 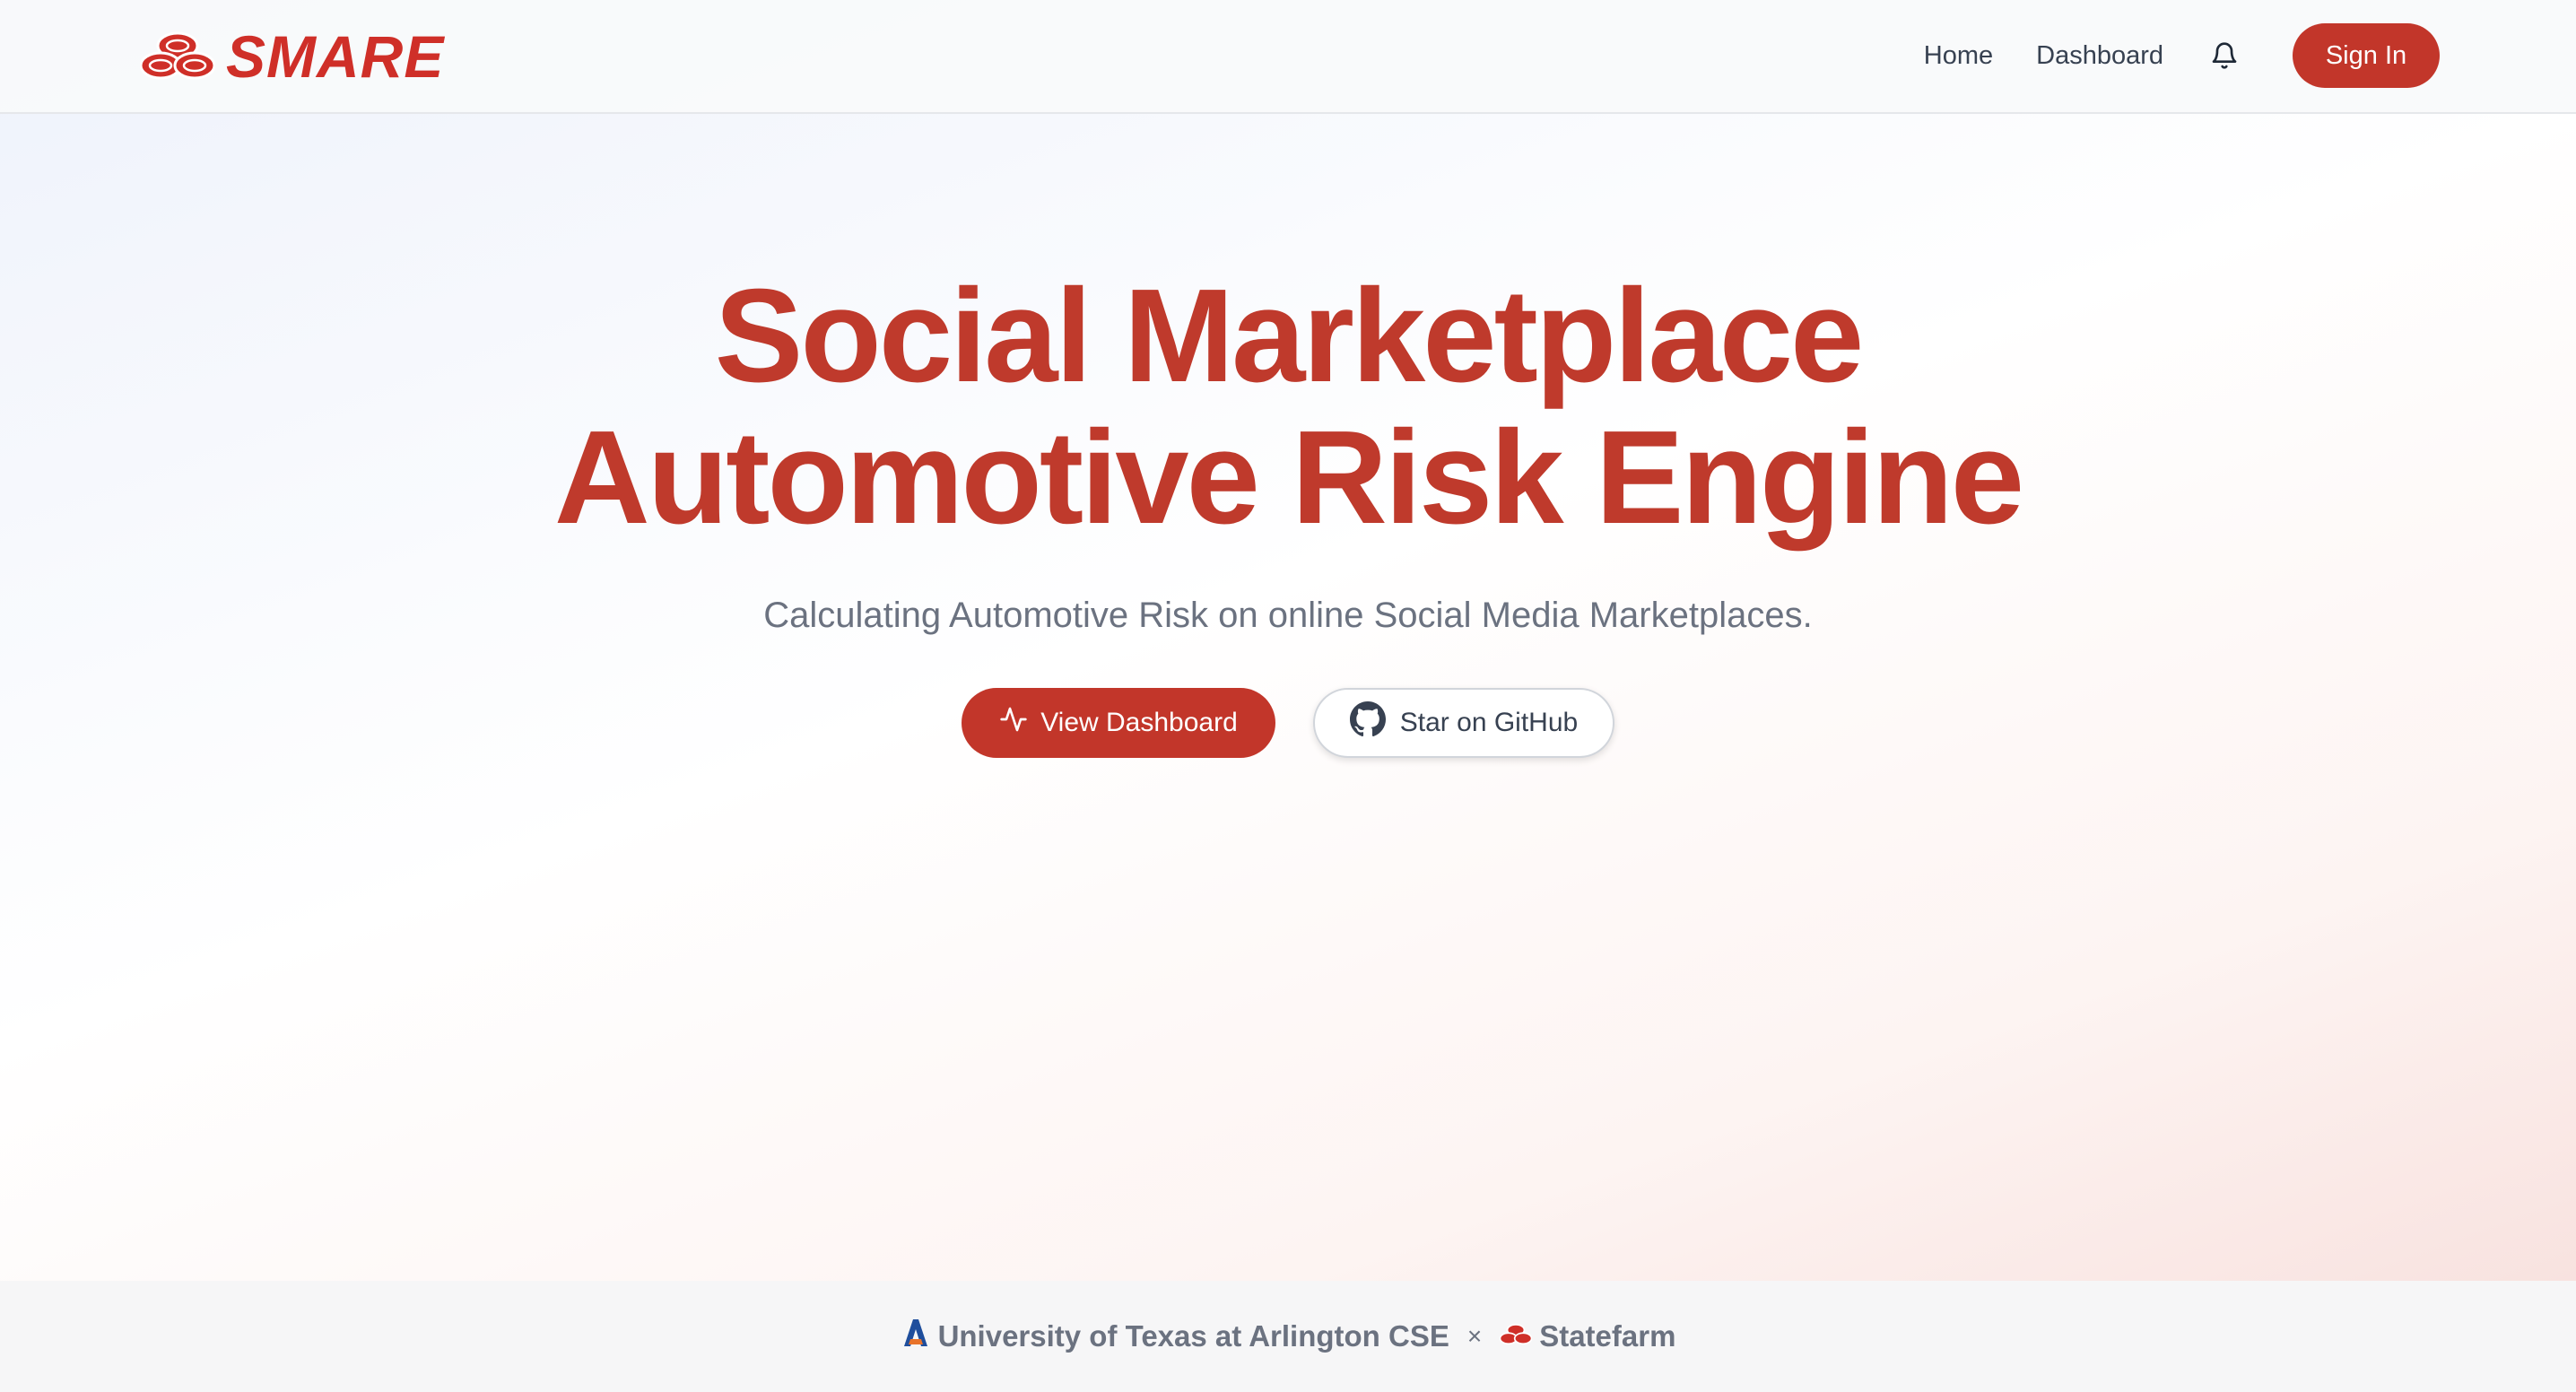 I want to click on github-icon, so click(x=1367, y=723).